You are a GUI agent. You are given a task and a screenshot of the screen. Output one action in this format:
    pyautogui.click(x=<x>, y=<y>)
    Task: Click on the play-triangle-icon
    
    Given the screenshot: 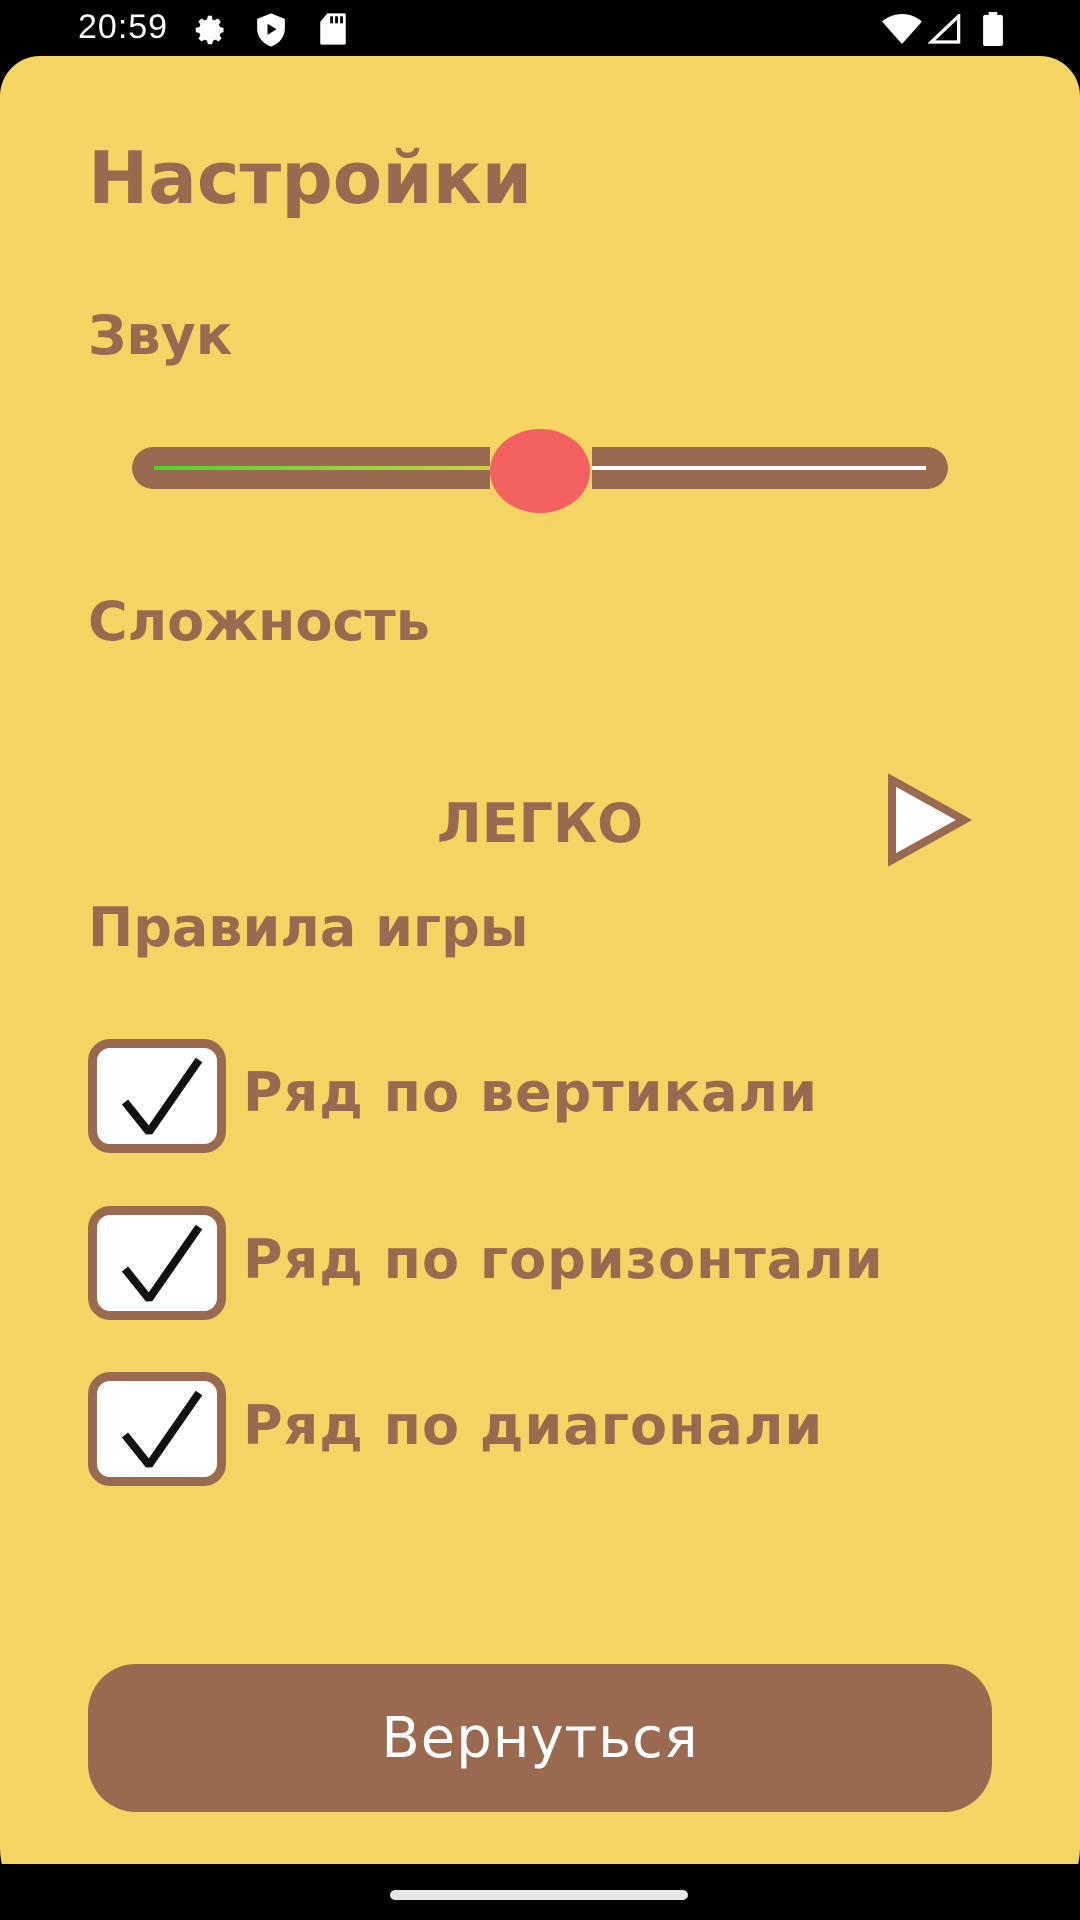 What is the action you would take?
    pyautogui.click(x=930, y=820)
    